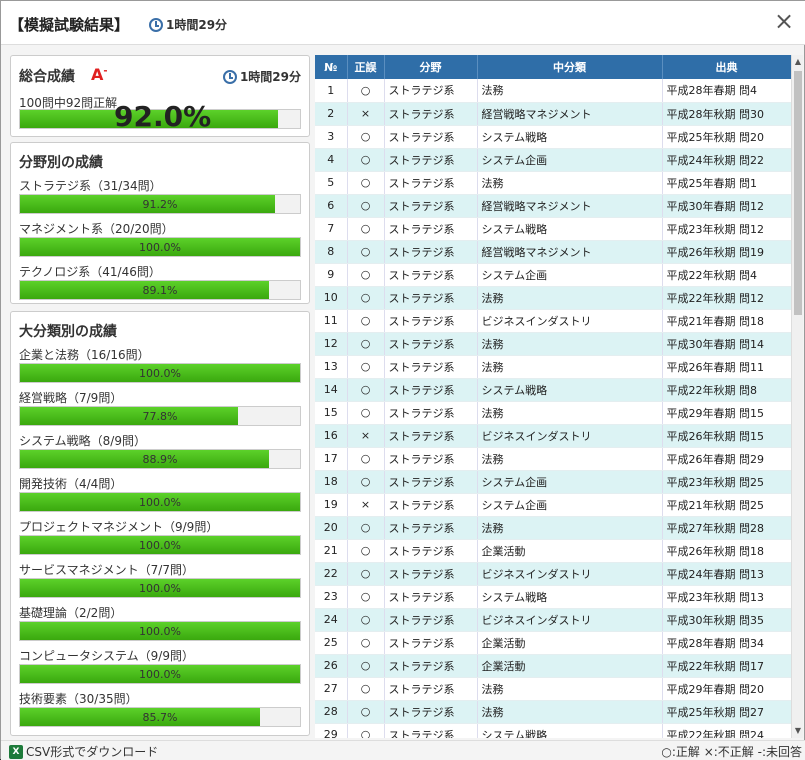  What do you see at coordinates (553, 183) in the screenshot?
I see `table-row: 5 ○ ストラテジ系 法務 平成25年春期 問1` at bounding box center [553, 183].